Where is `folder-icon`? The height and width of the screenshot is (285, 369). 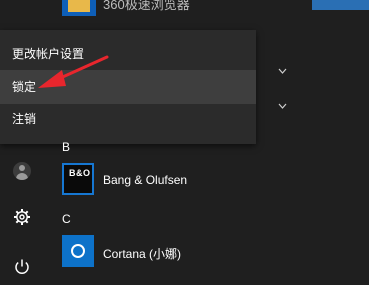 folder-icon is located at coordinates (79, 6).